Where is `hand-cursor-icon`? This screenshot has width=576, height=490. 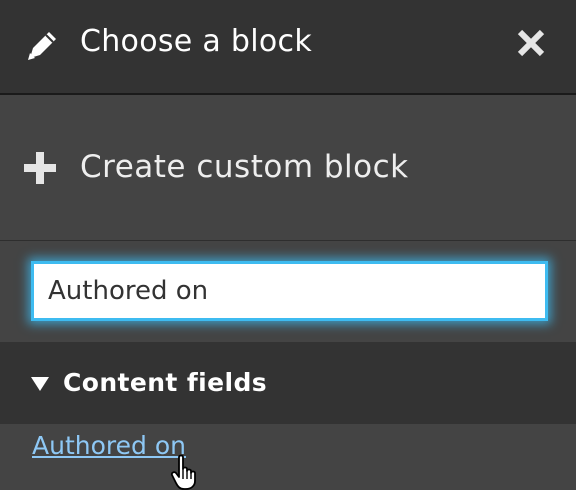
hand-cursor-icon is located at coordinates (183, 472).